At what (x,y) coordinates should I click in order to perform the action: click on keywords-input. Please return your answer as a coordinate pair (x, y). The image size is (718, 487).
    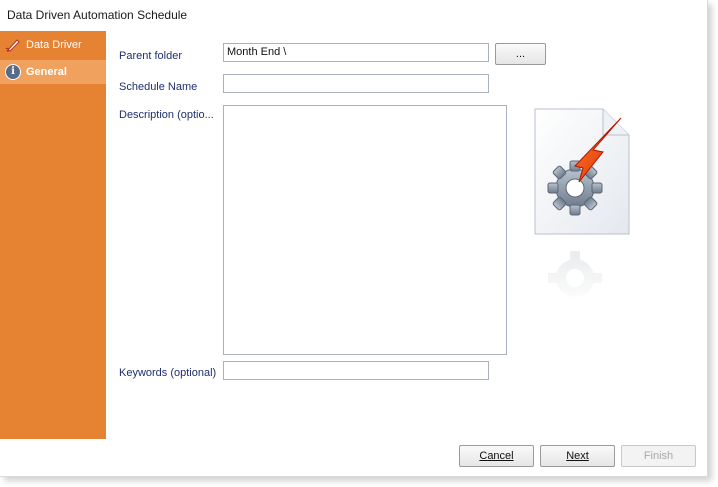
    Looking at the image, I should click on (356, 370).